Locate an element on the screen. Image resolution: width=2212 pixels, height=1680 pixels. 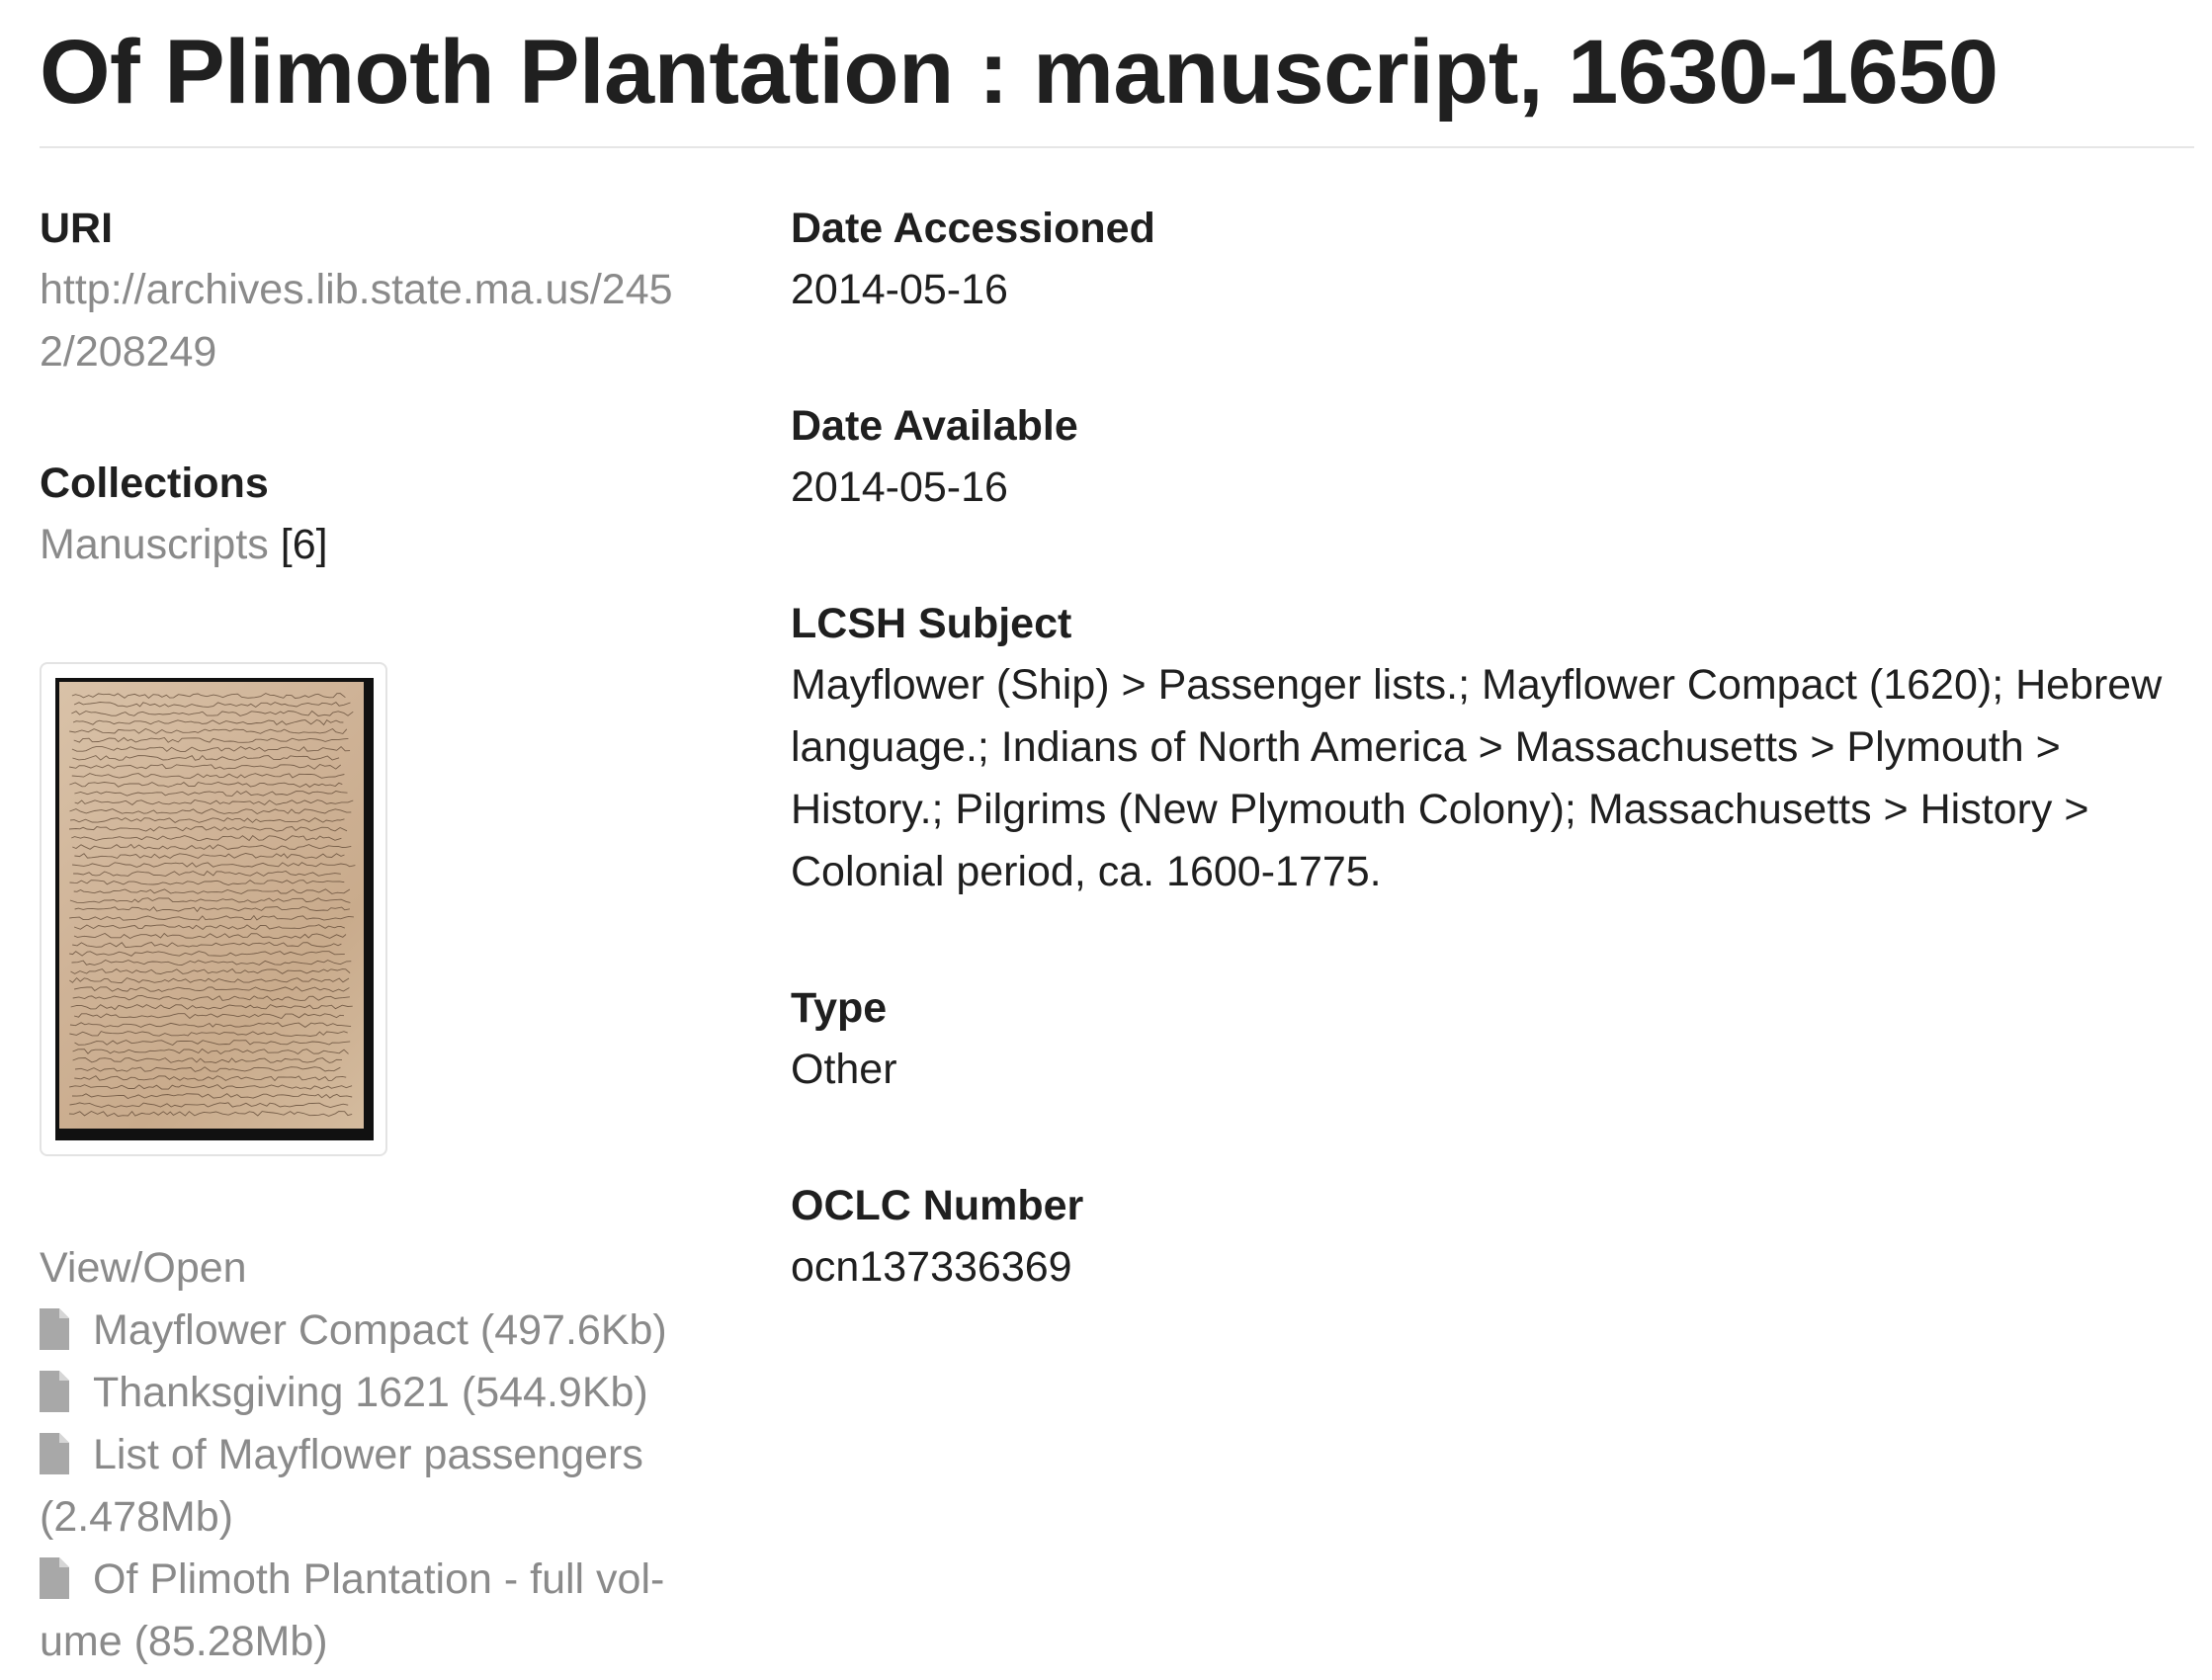
date-available-value: 2014-05-16 is located at coordinates (899, 487).